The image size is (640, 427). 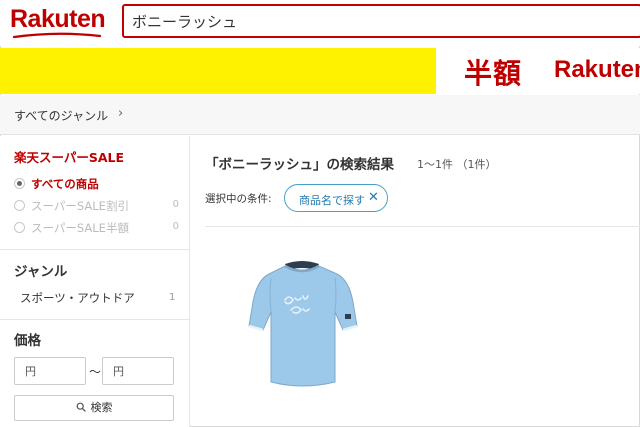 I want to click on price-min-input, so click(x=50, y=371).